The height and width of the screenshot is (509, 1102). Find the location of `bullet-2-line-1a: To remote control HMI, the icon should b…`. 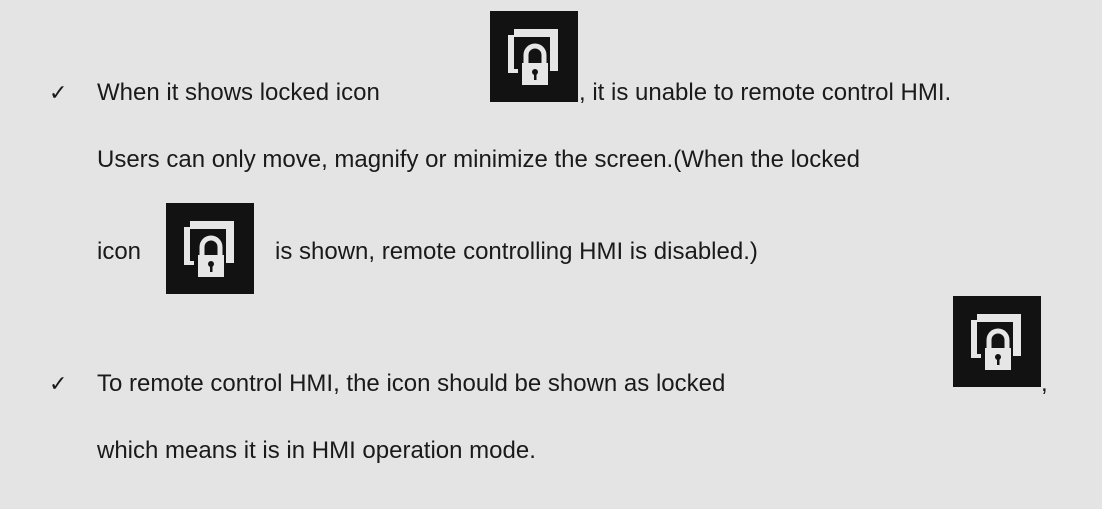

bullet-2-line-1a: To remote control HMI, the icon should b… is located at coordinates (411, 383).